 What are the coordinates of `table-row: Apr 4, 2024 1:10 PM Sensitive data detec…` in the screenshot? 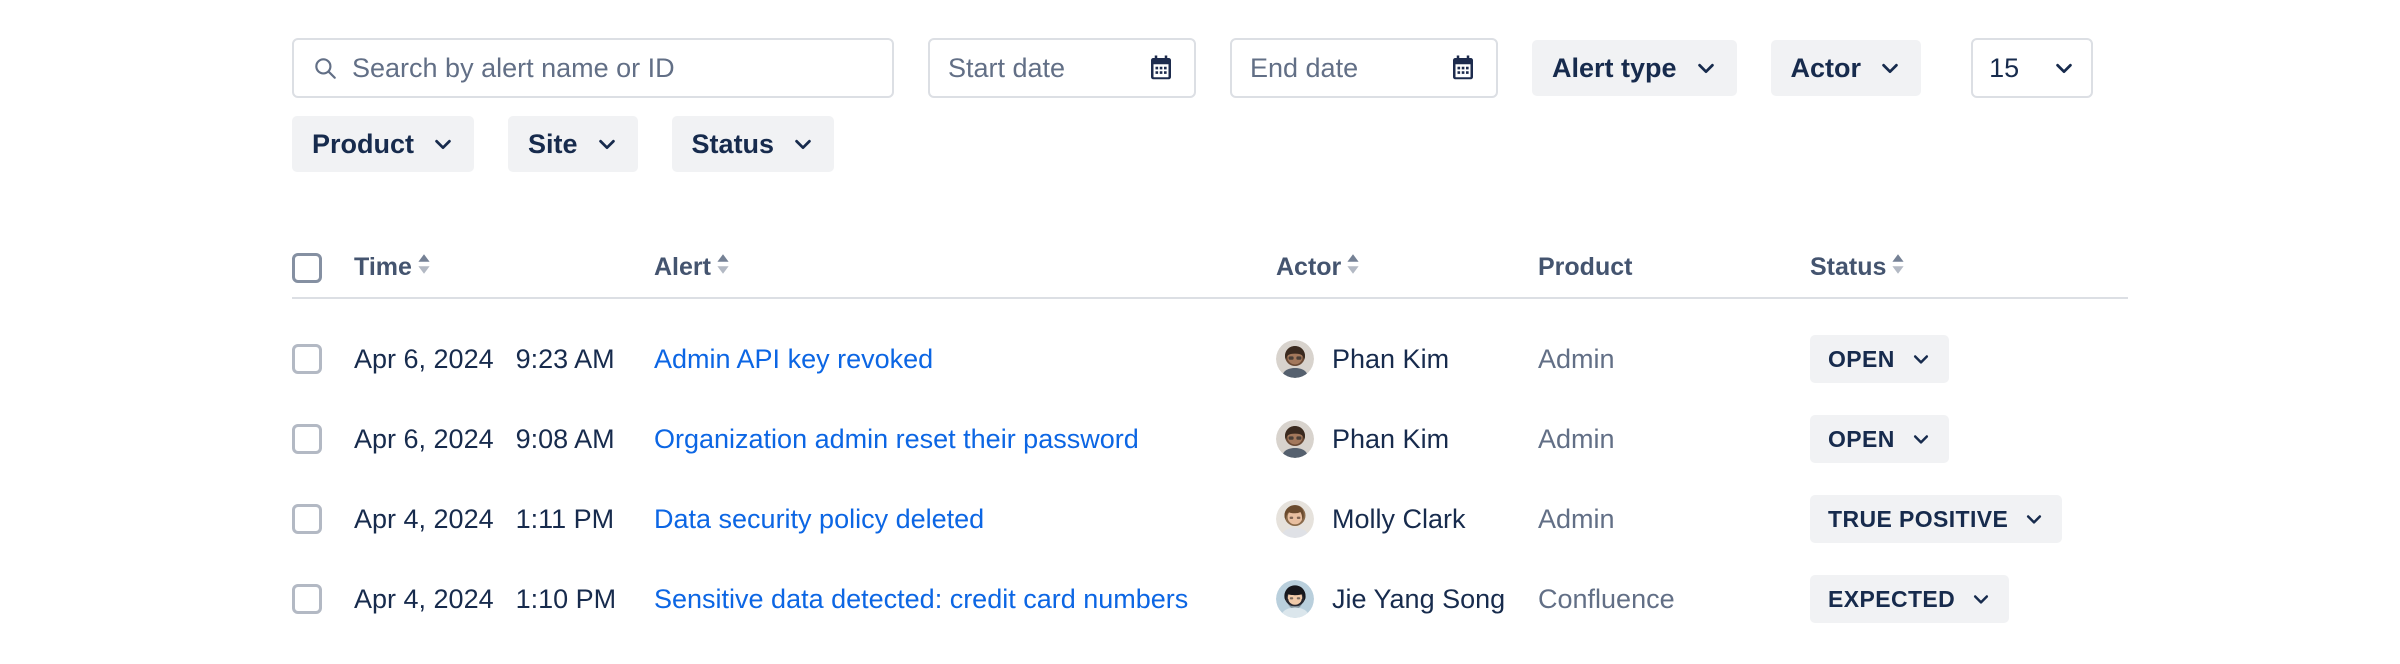 It's located at (1210, 599).